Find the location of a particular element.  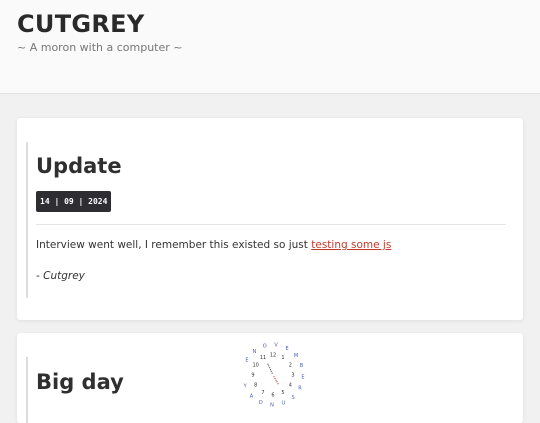

text-clock-widget: ENO VEMBERSUNDAY12 1234567891011 is located at coordinates (274, 376).